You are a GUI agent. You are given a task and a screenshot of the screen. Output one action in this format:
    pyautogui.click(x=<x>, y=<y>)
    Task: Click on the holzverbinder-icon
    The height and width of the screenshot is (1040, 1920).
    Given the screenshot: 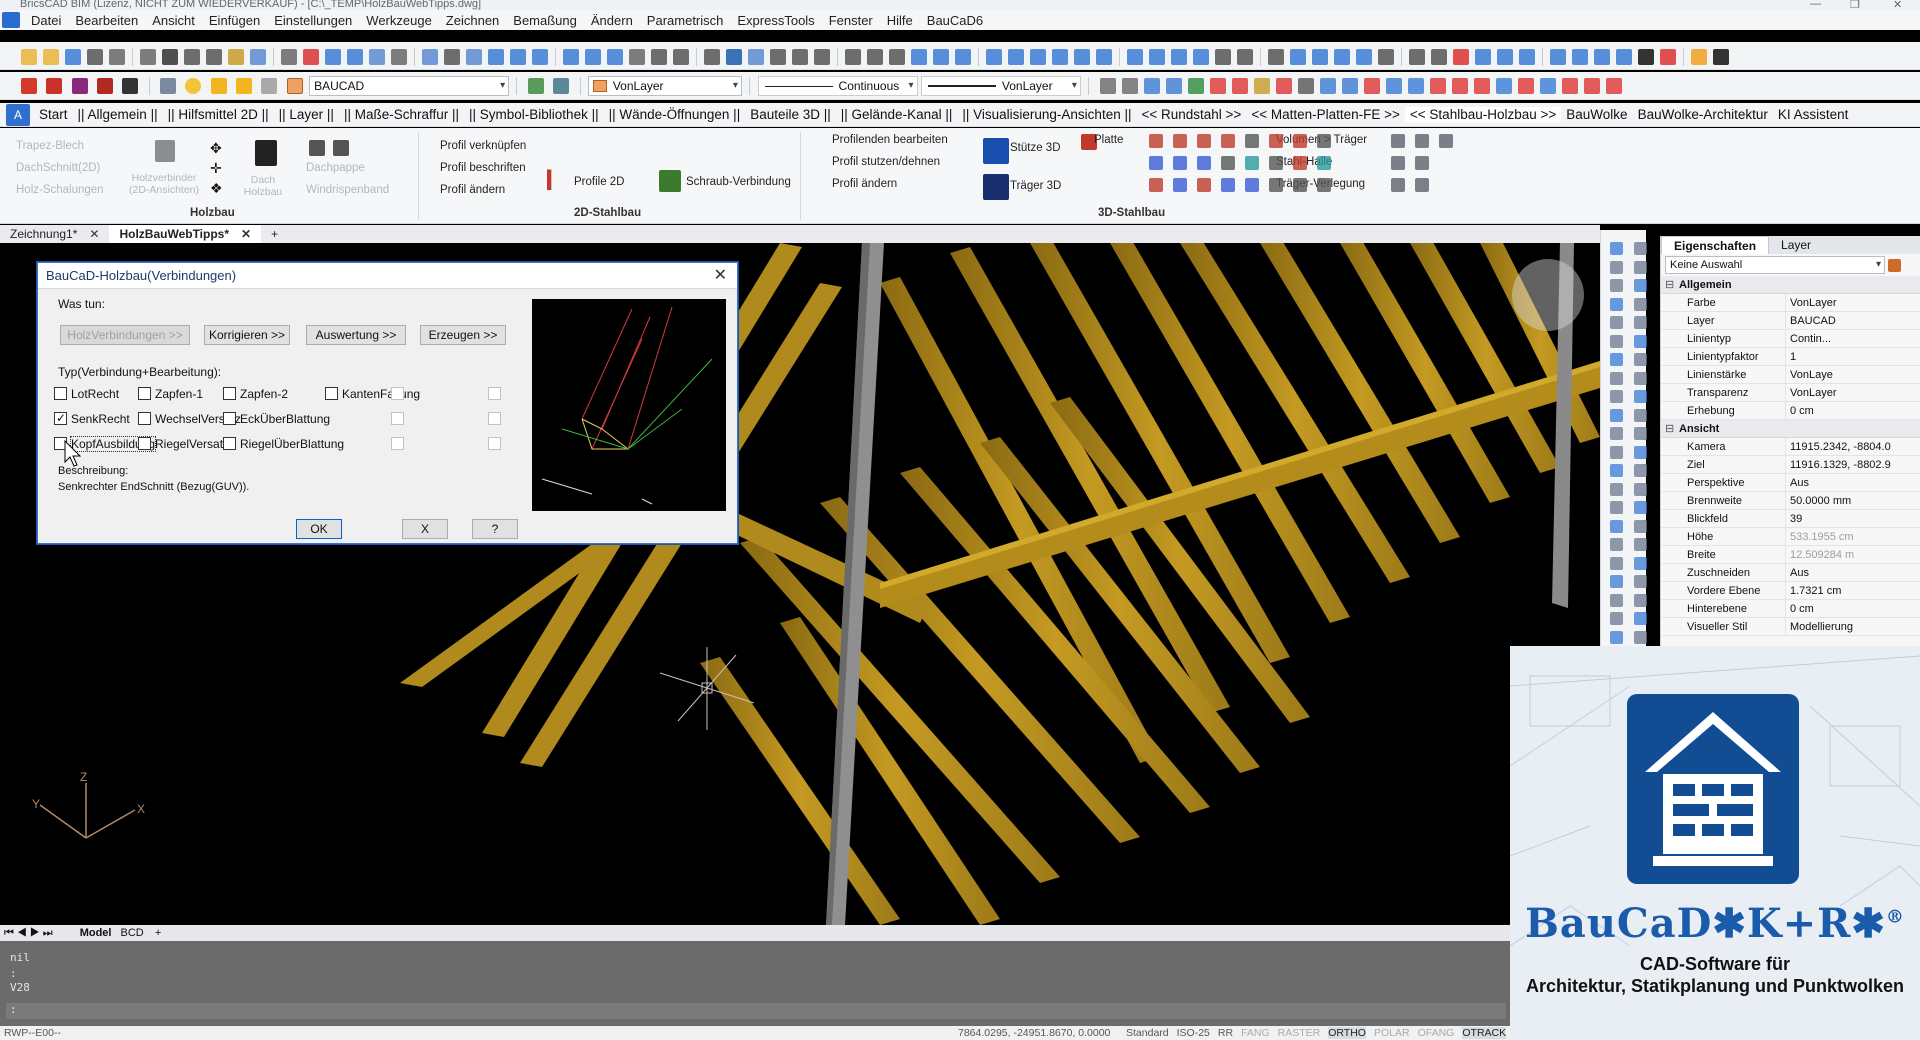 What is the action you would take?
    pyautogui.click(x=165, y=151)
    